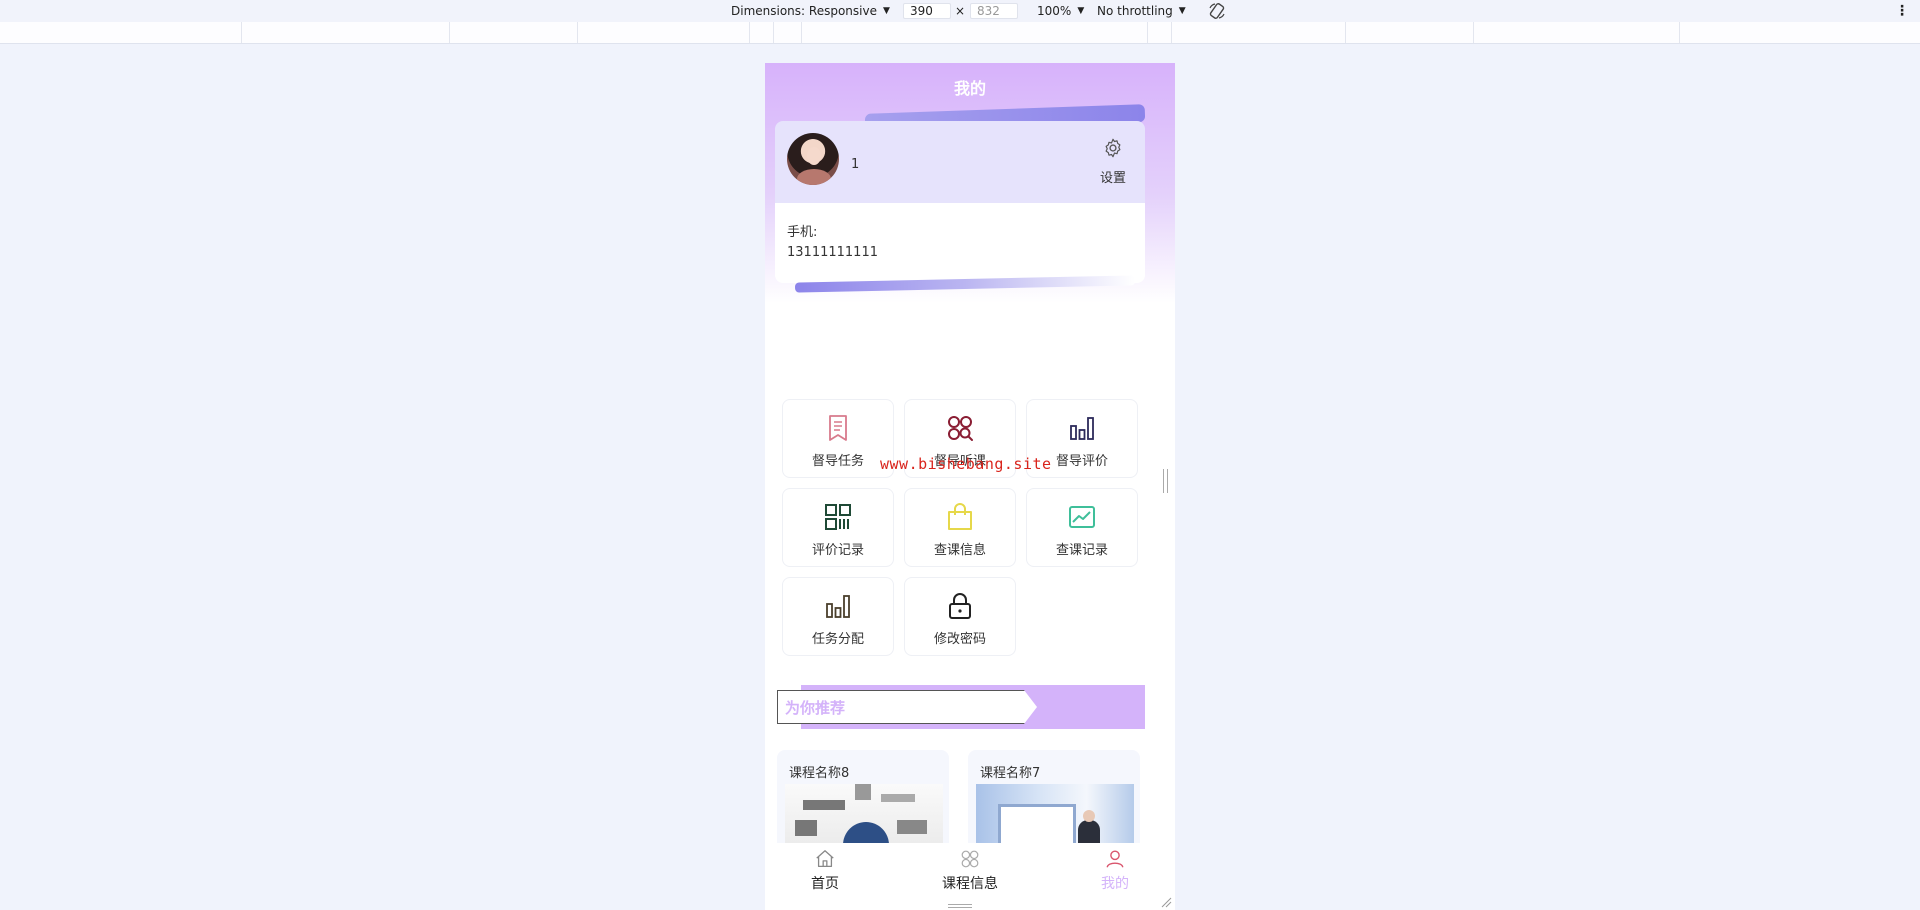 This screenshot has width=1920, height=910. I want to click on course-name: 课程名称8, so click(819, 773).